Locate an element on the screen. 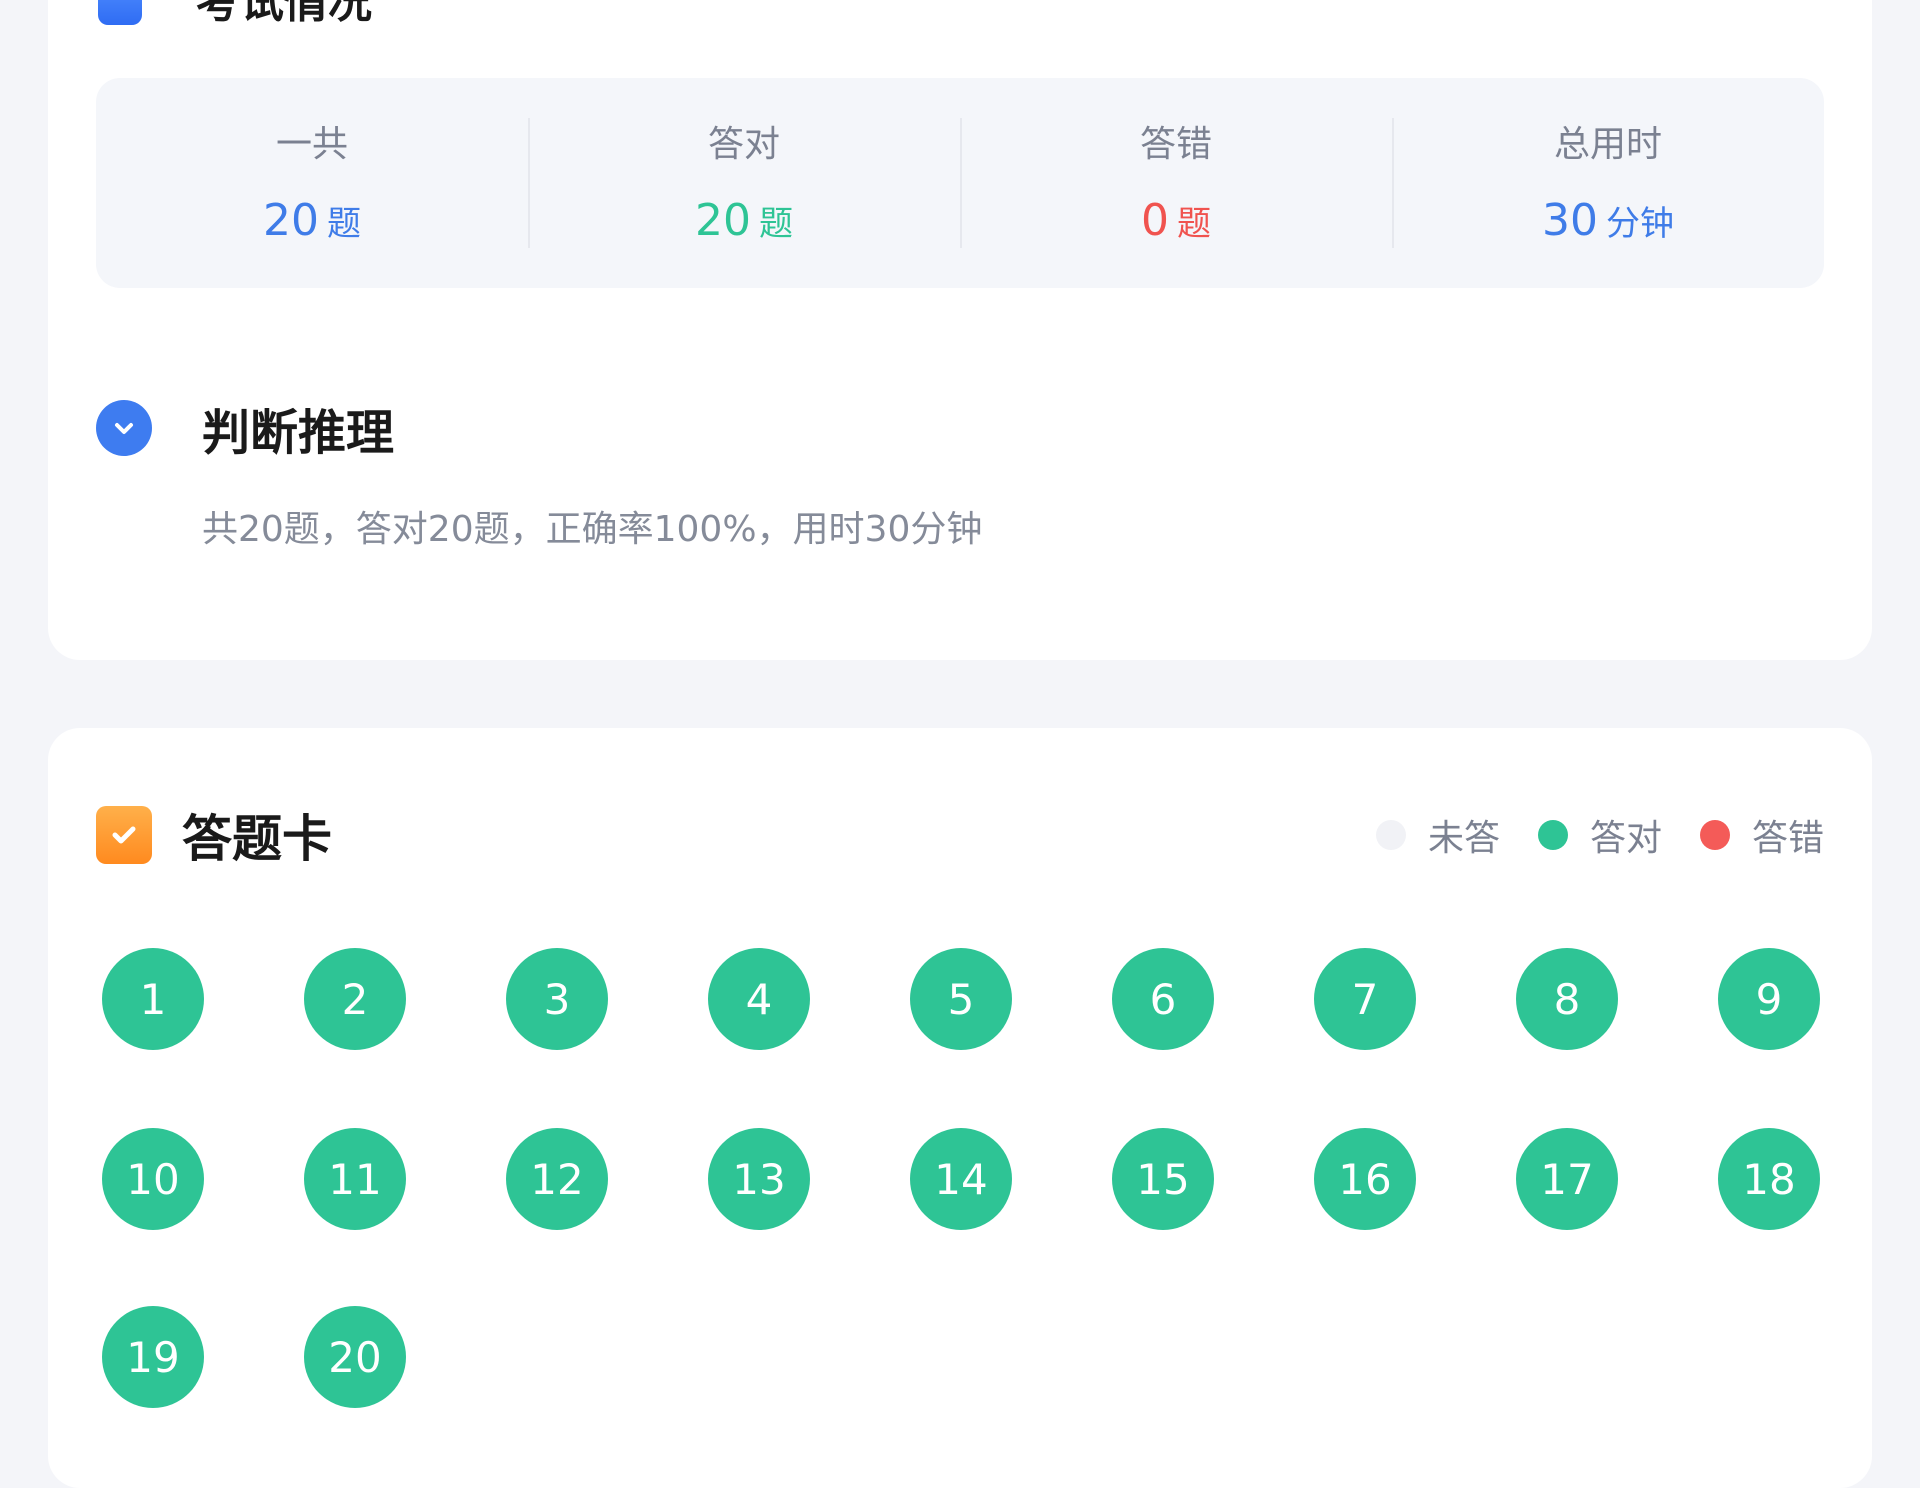 This screenshot has height=1488, width=1920. answer-card-header: 答题卡 is located at coordinates (214, 835).